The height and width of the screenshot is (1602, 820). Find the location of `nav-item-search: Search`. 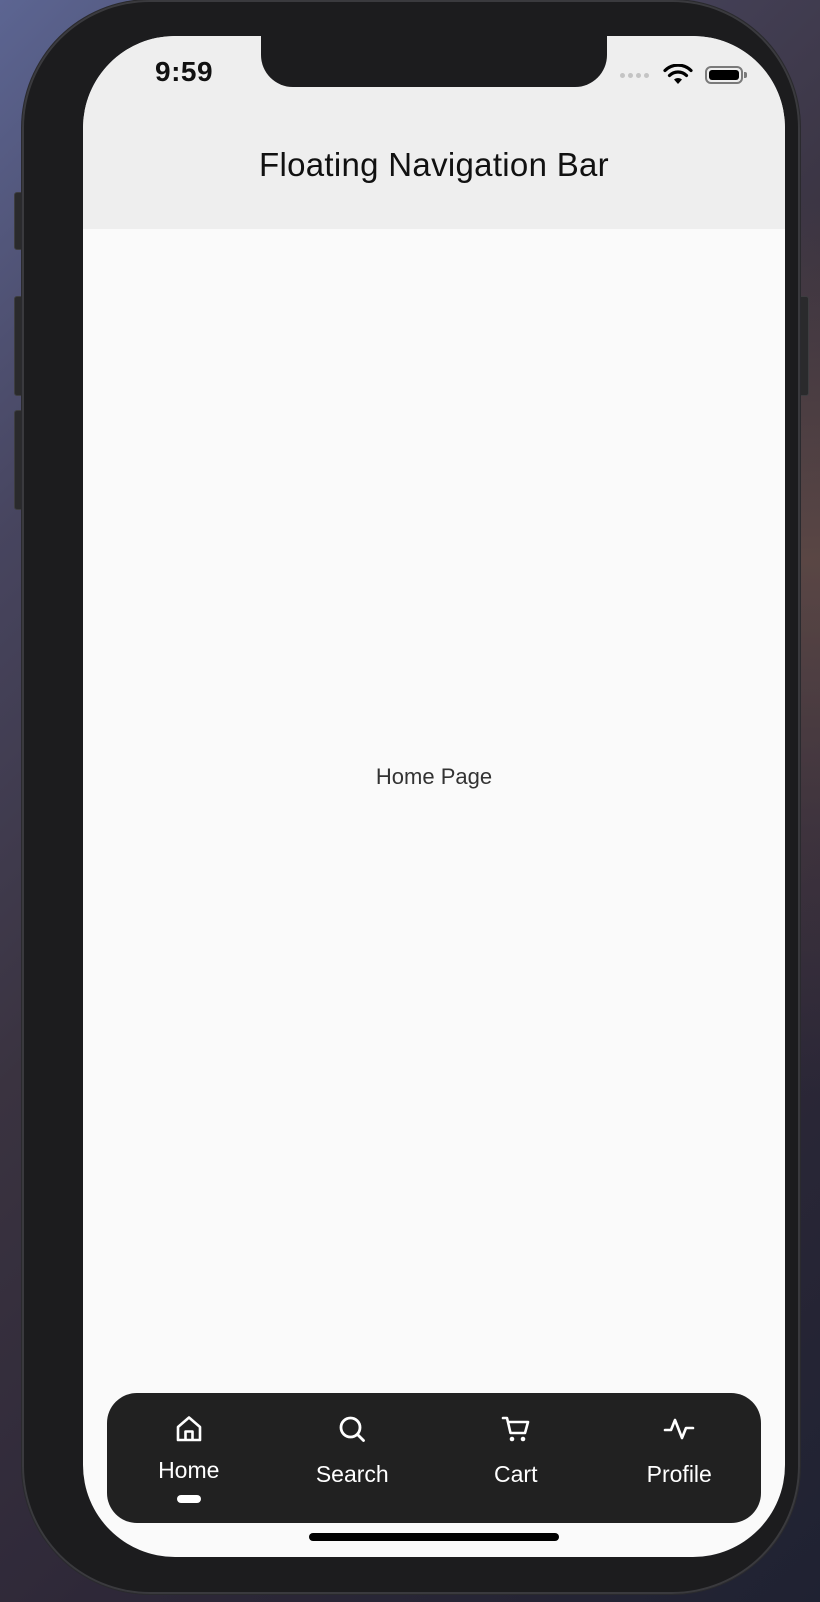

nav-item-search: Search is located at coordinates (353, 1458).